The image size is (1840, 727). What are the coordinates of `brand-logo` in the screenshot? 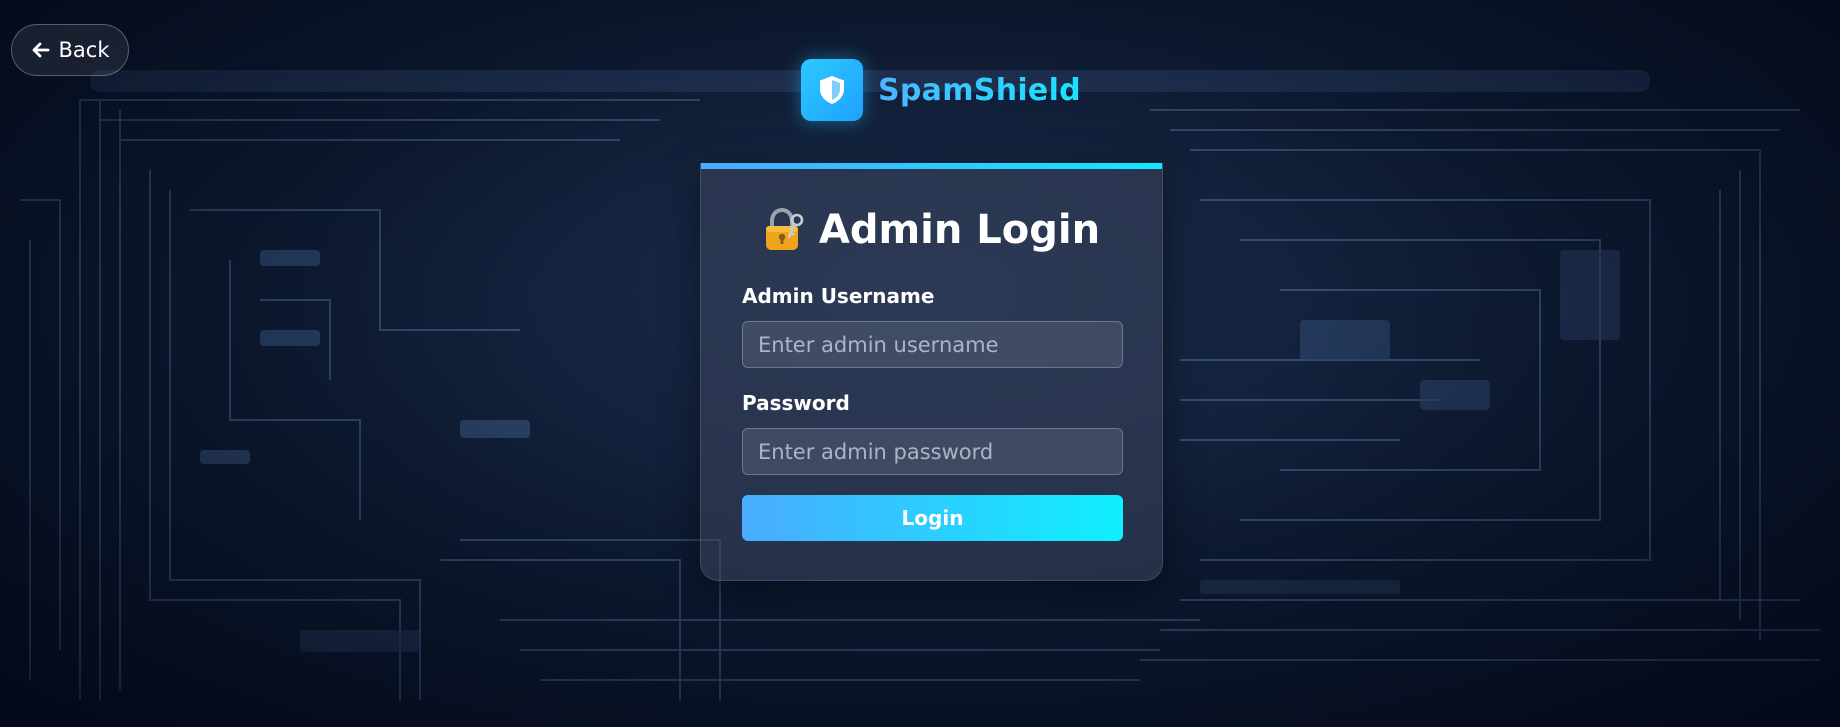 It's located at (832, 90).